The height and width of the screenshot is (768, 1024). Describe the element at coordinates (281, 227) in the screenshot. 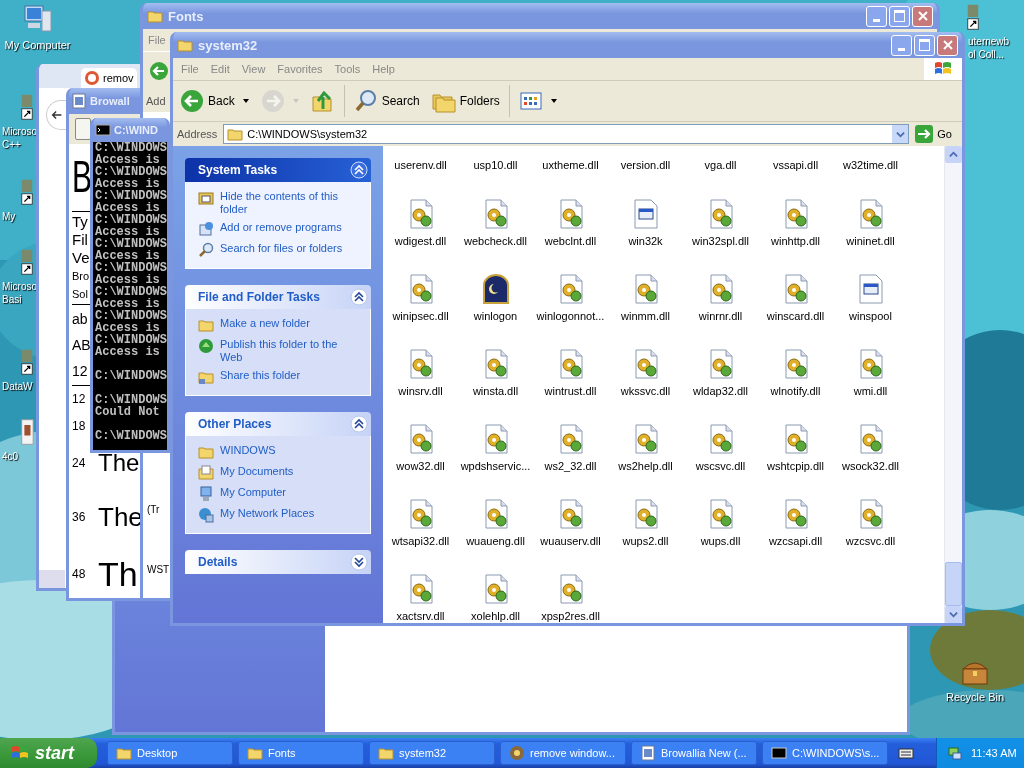

I see `task-link: Add or remove programs` at that location.